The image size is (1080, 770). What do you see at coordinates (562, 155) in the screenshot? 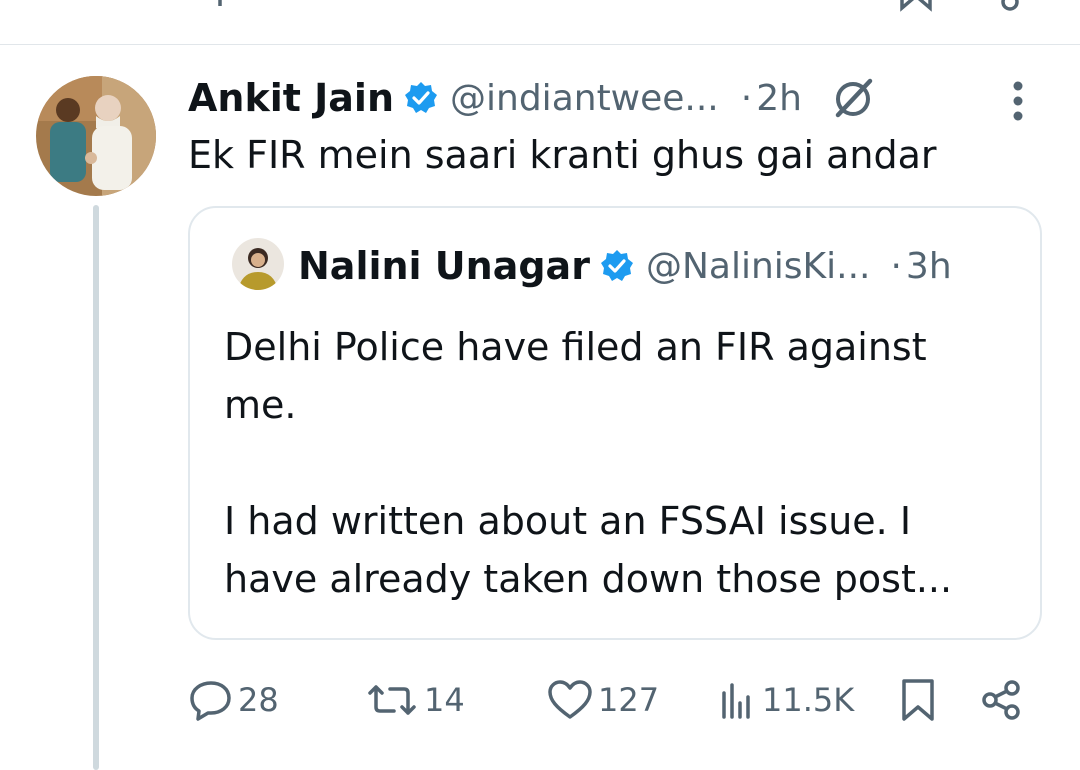
I see `tweet-text: Ek FIR mein saari kranti ghus gai andar` at bounding box center [562, 155].